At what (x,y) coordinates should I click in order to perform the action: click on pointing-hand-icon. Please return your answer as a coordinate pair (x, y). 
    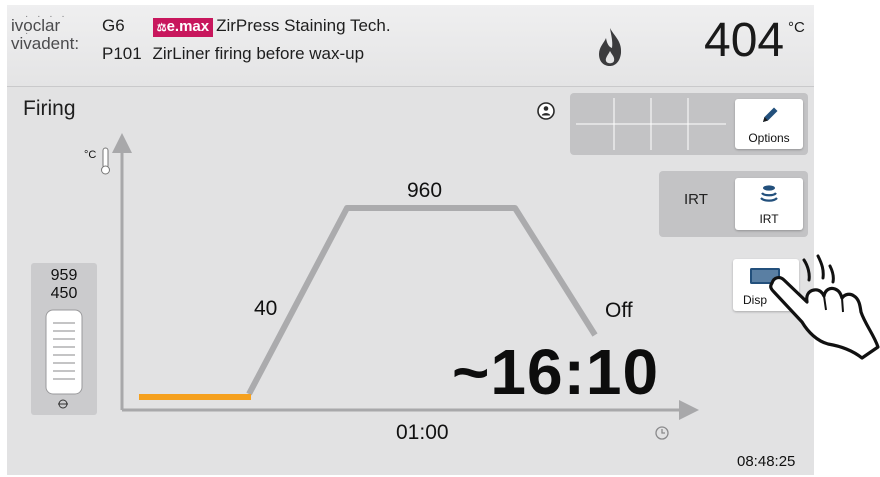
    Looking at the image, I should click on (824, 307).